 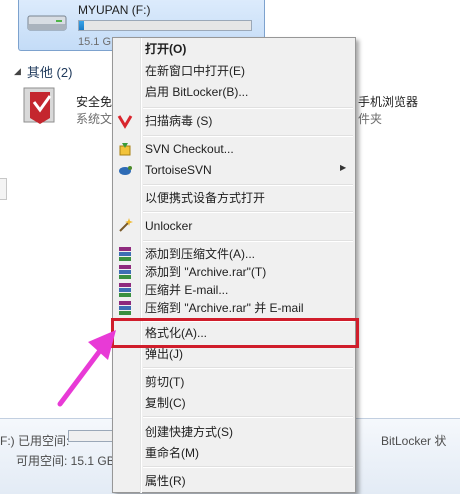 What do you see at coordinates (414, 441) in the screenshot?
I see `details-bitlocker-label: BitLocker 状` at bounding box center [414, 441].